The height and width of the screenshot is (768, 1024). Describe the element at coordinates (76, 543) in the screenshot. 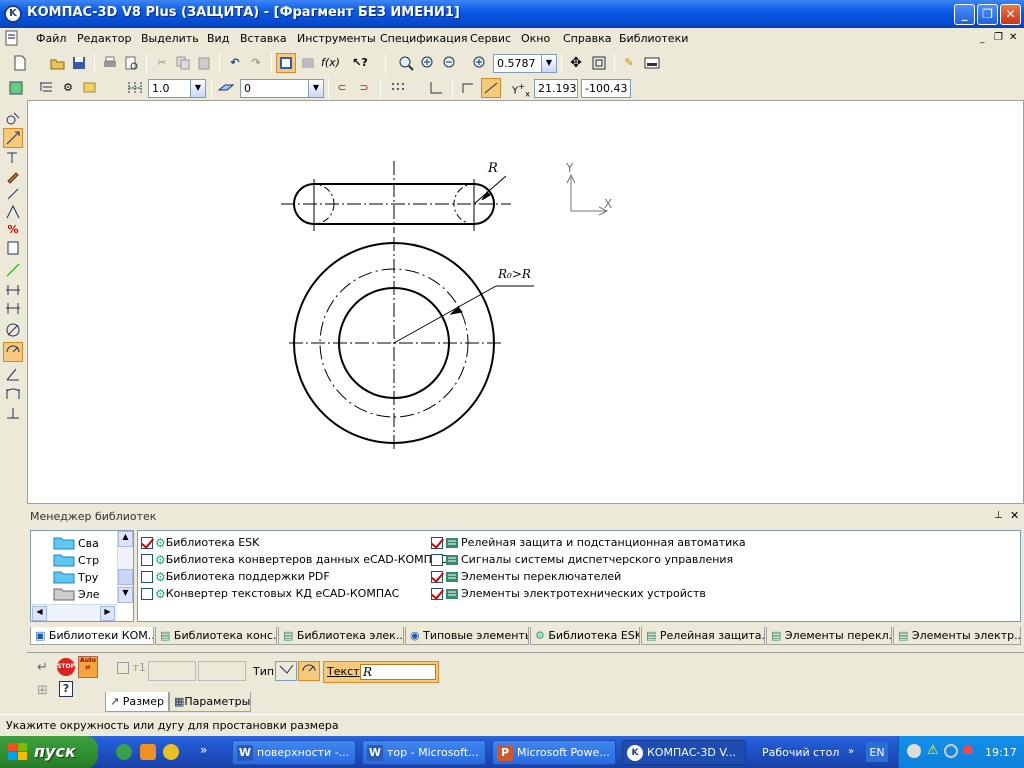

I see `tree-item: Сва` at that location.